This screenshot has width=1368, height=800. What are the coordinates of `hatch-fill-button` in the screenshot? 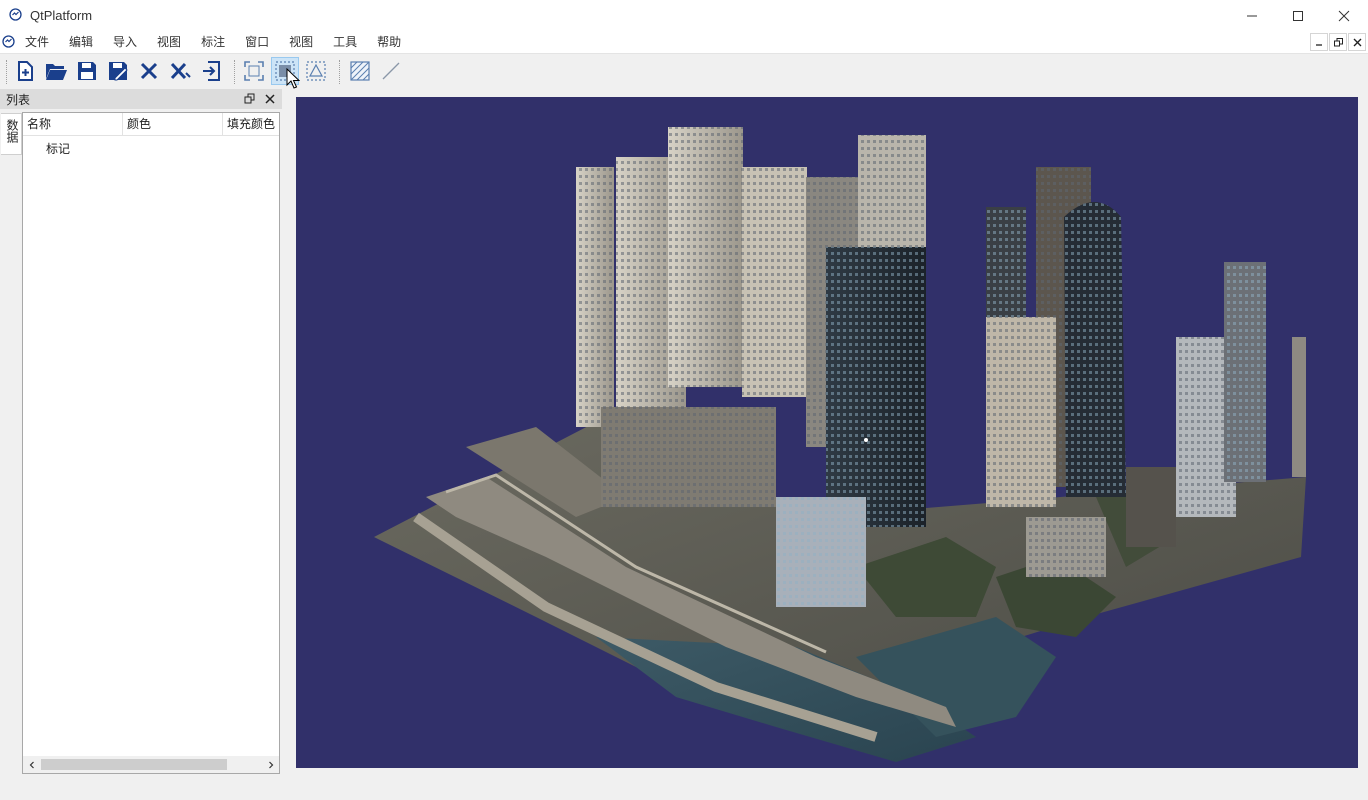 It's located at (360, 71).